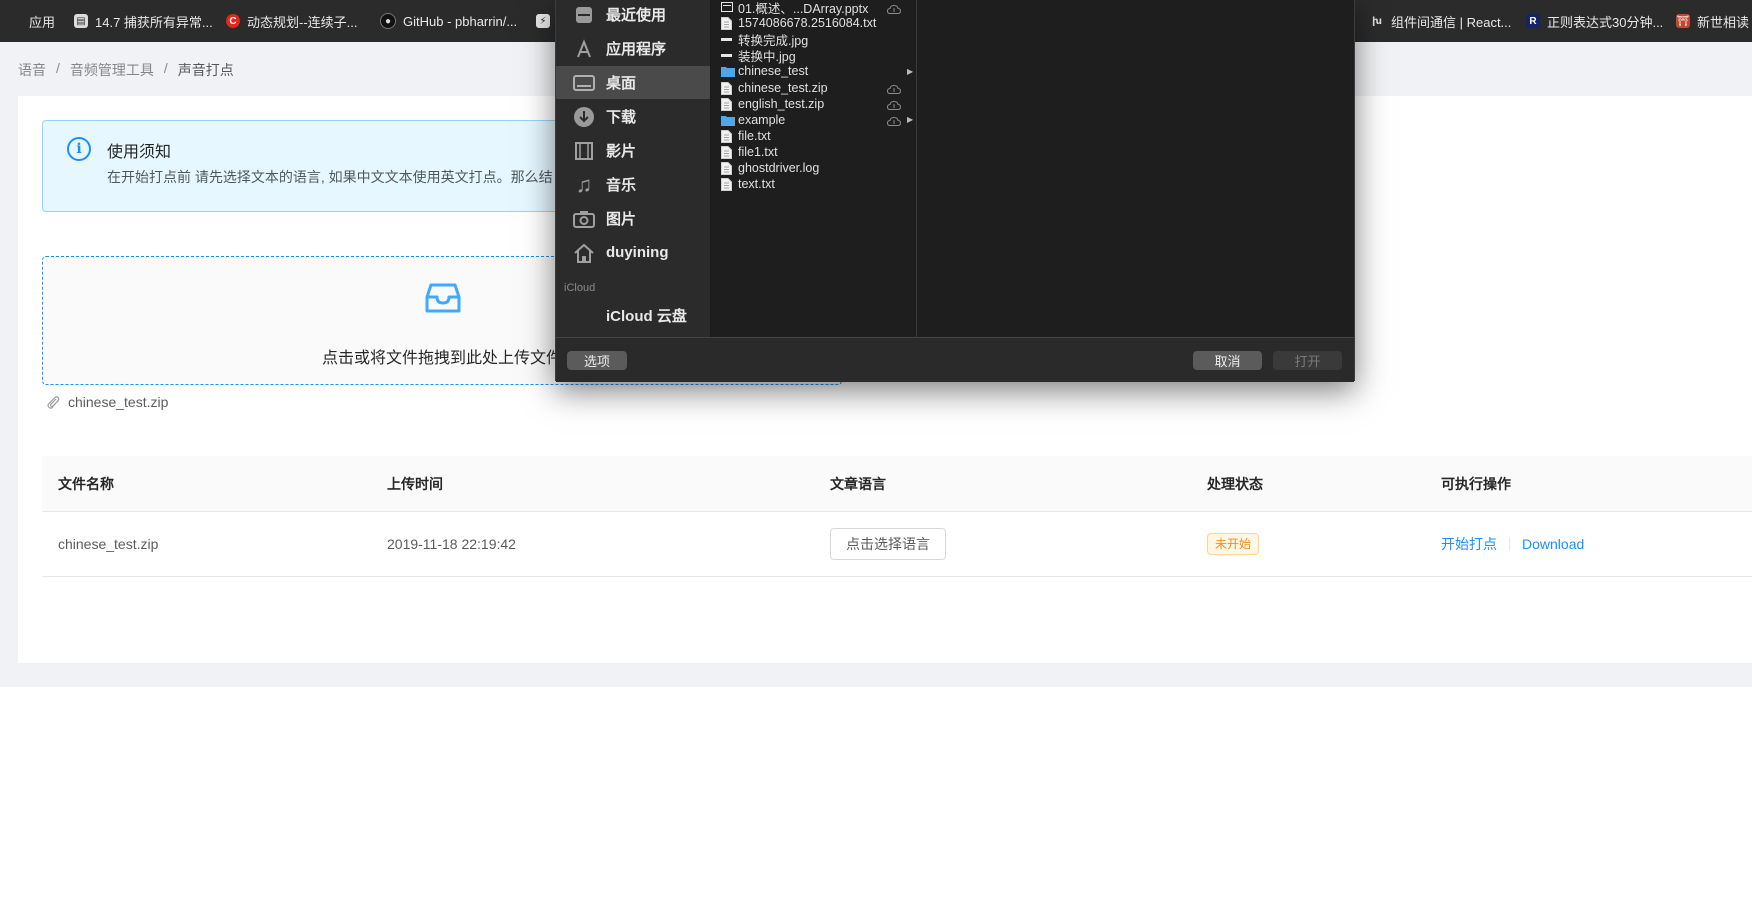  I want to click on zip-file-icon, so click(726, 88).